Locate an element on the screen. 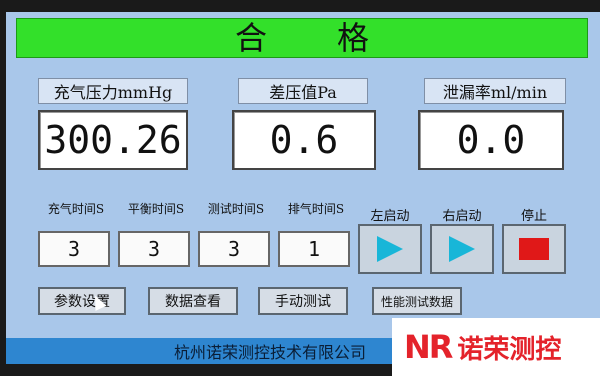 The image size is (600, 376). result-status-text: 合格 is located at coordinates (336, 38).